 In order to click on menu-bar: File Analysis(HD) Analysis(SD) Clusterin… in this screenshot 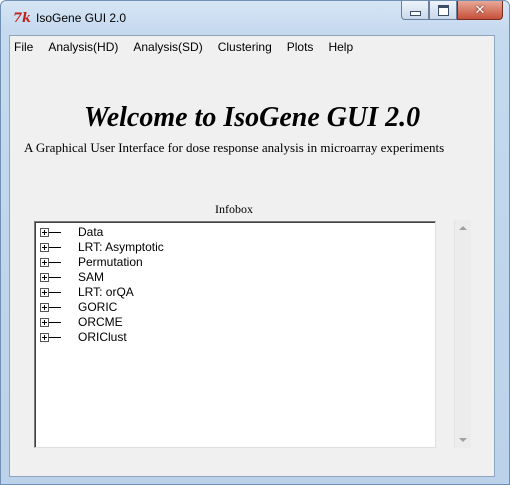, I will do `click(252, 46)`.